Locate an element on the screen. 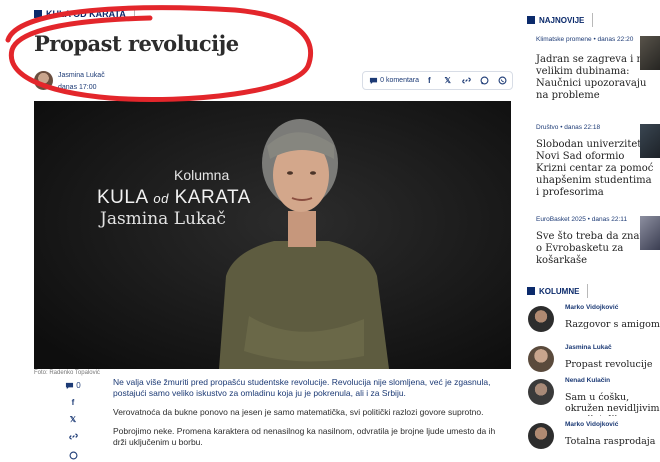 This screenshot has height=462, width=660. columnist-name: Nenad Kulačin is located at coordinates (587, 380).